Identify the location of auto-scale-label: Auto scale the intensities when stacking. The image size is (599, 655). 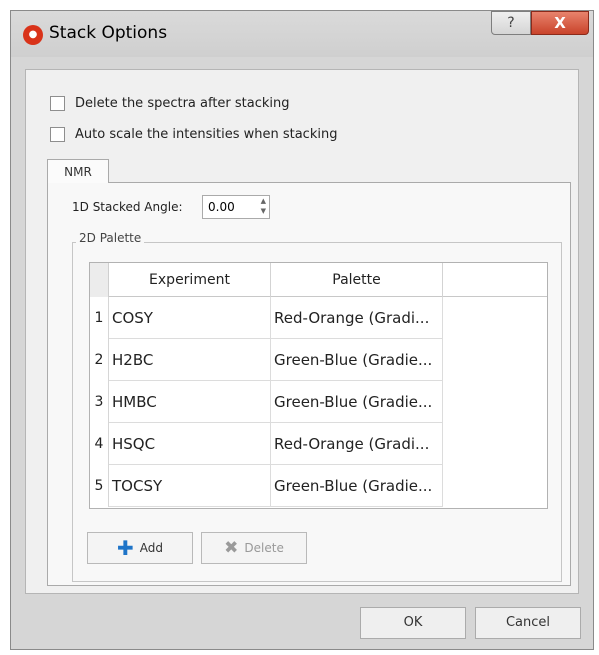
(206, 134).